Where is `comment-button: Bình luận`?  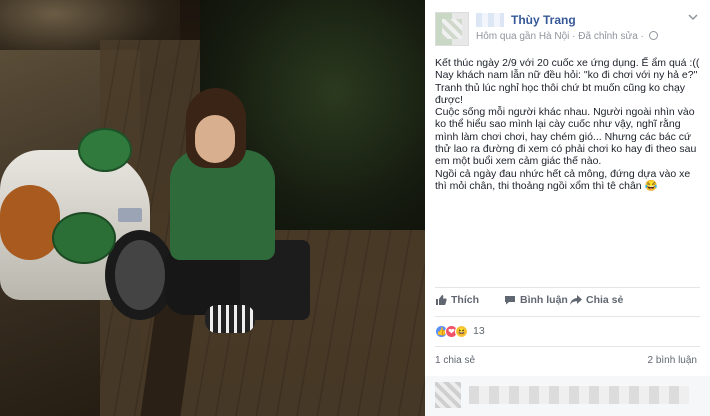 comment-button: Bình luận is located at coordinates (536, 300).